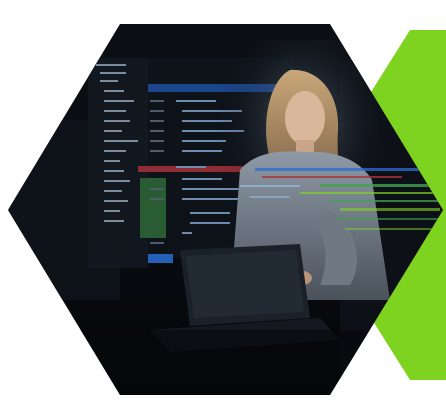  Describe the element at coordinates (305, 118) in the screenshot. I see `person-face` at that location.